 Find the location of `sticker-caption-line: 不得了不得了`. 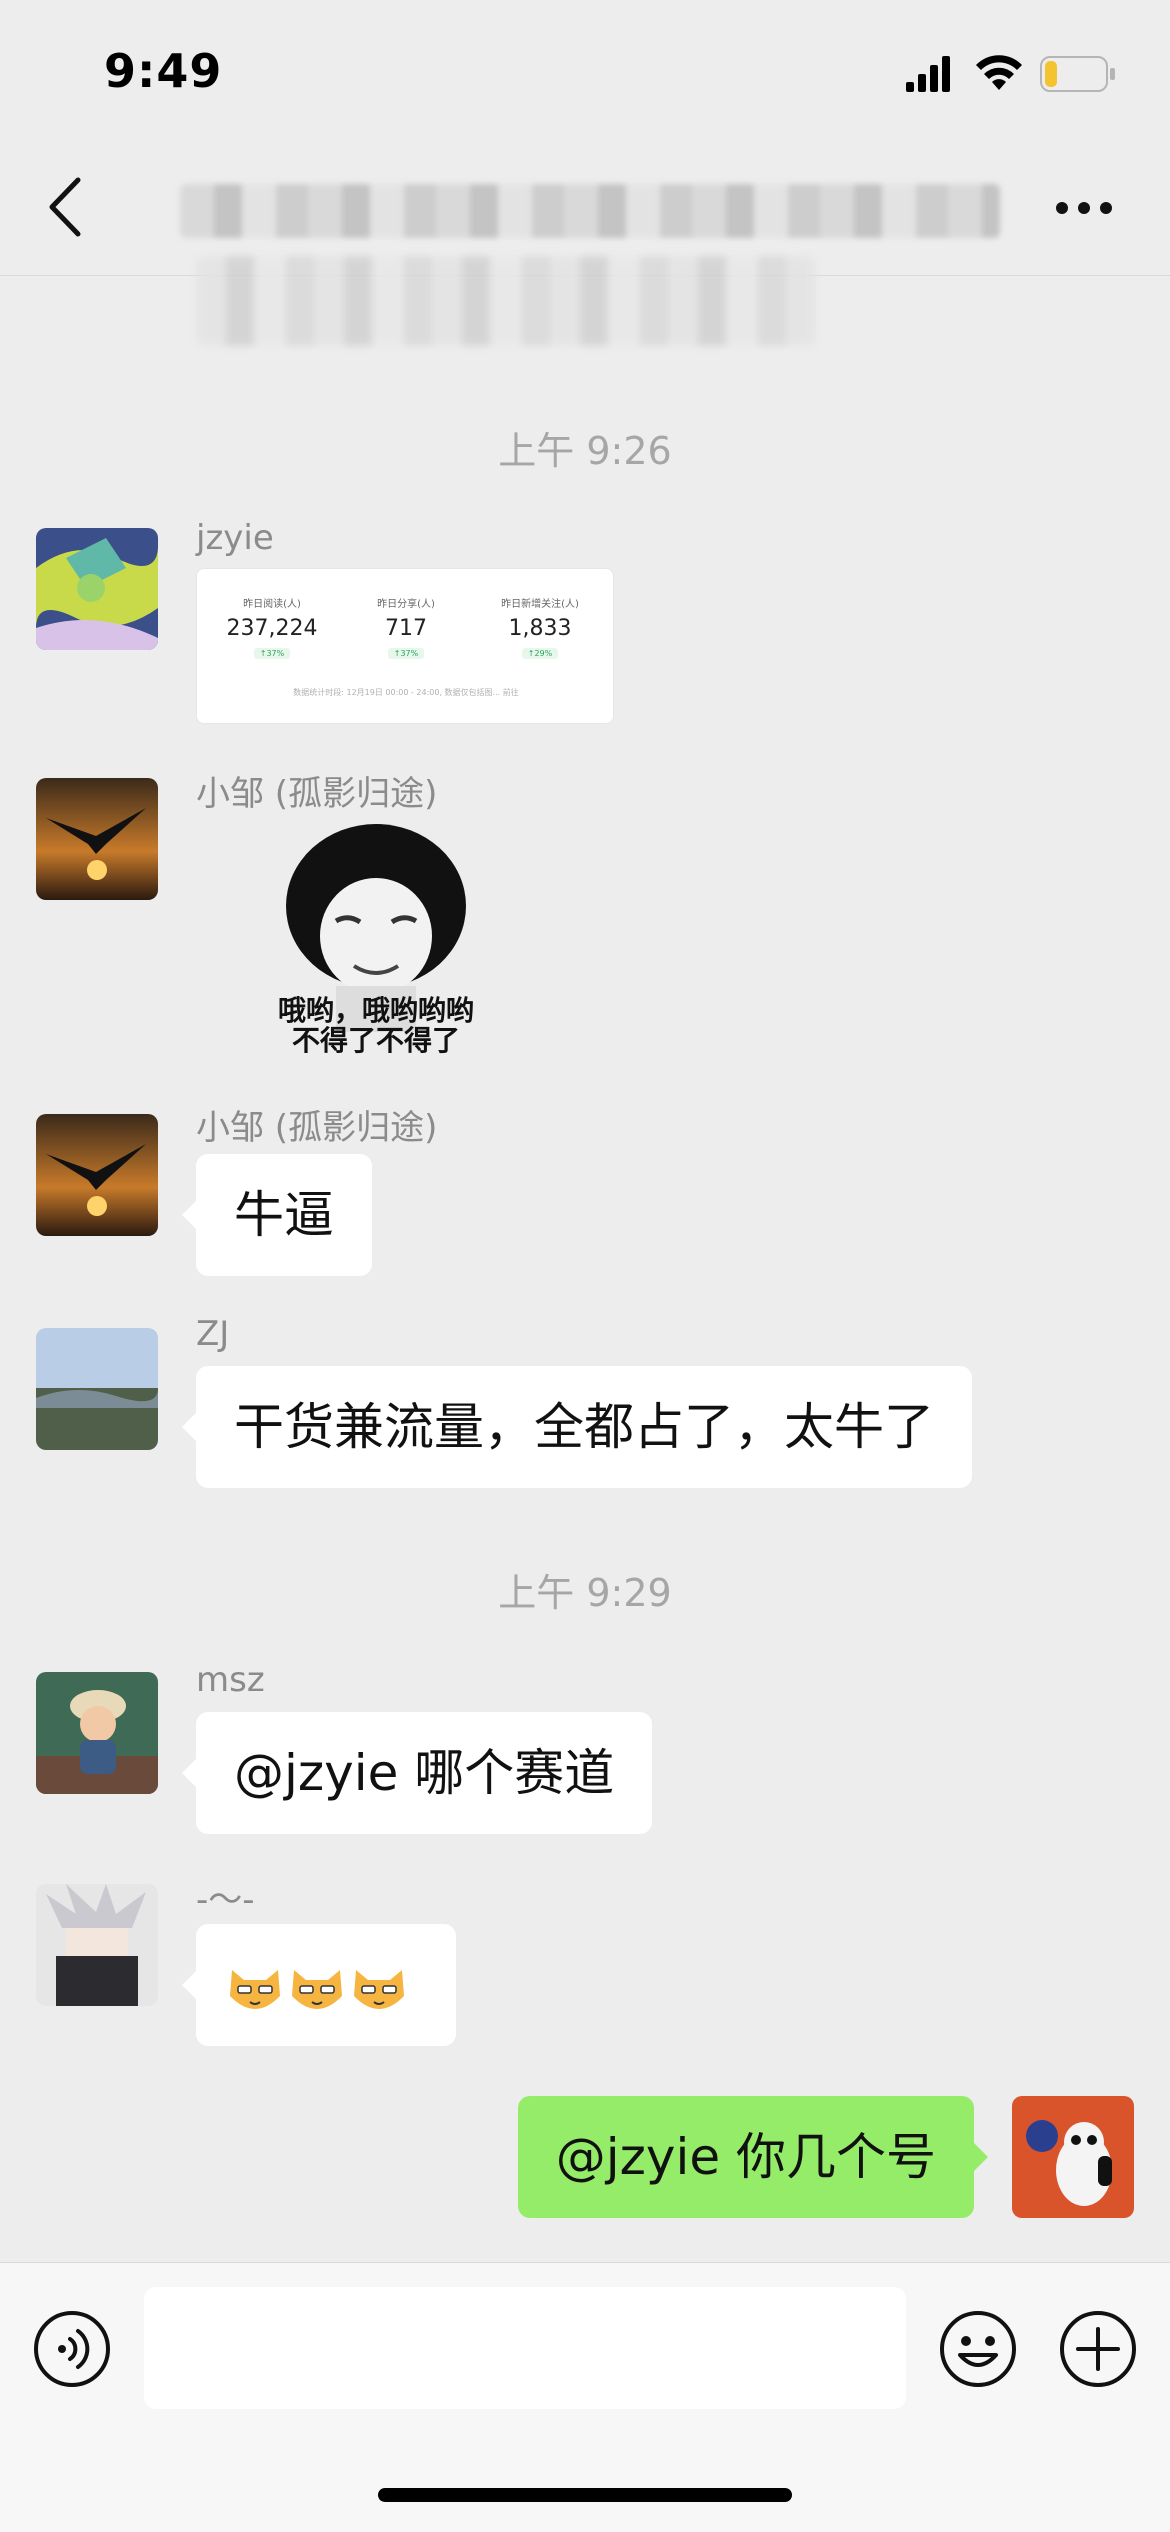

sticker-caption-line: 不得了不得了 is located at coordinates (375, 1040).